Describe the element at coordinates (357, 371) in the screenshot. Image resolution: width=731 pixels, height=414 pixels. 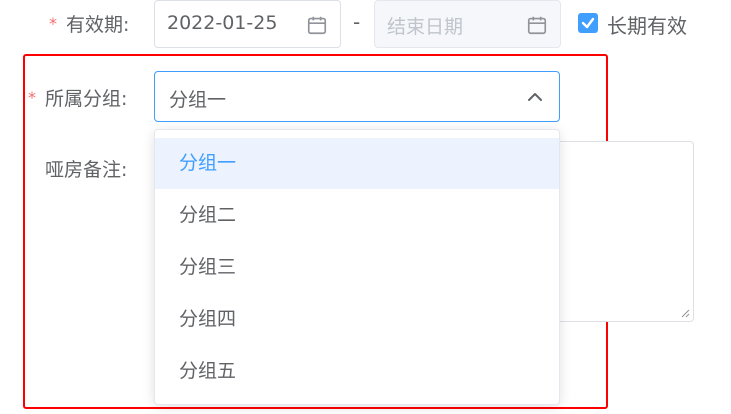
I see `dropdown-option-5: 分组五` at that location.